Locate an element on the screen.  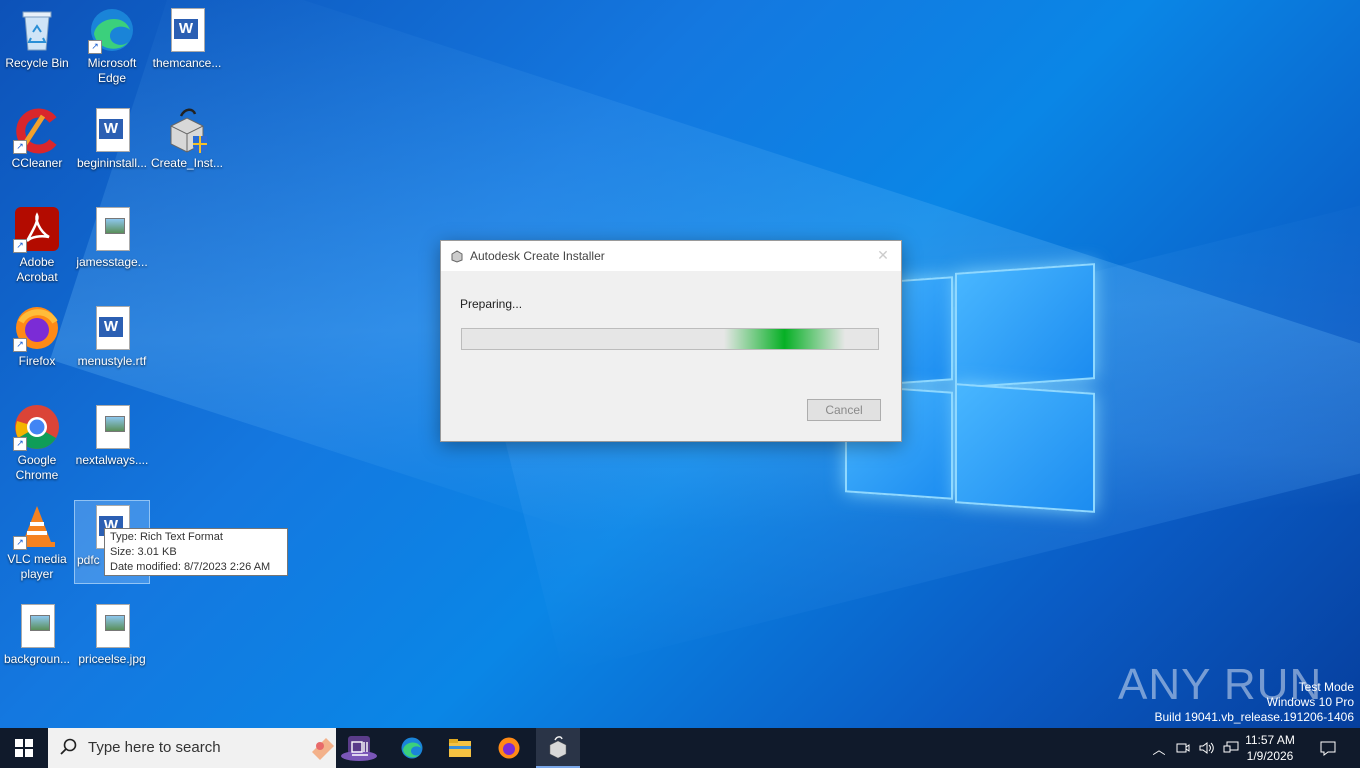
tooltip-date-modified: Date modified: 8/7/2023 2:26 AM is located at coordinates (190, 567).